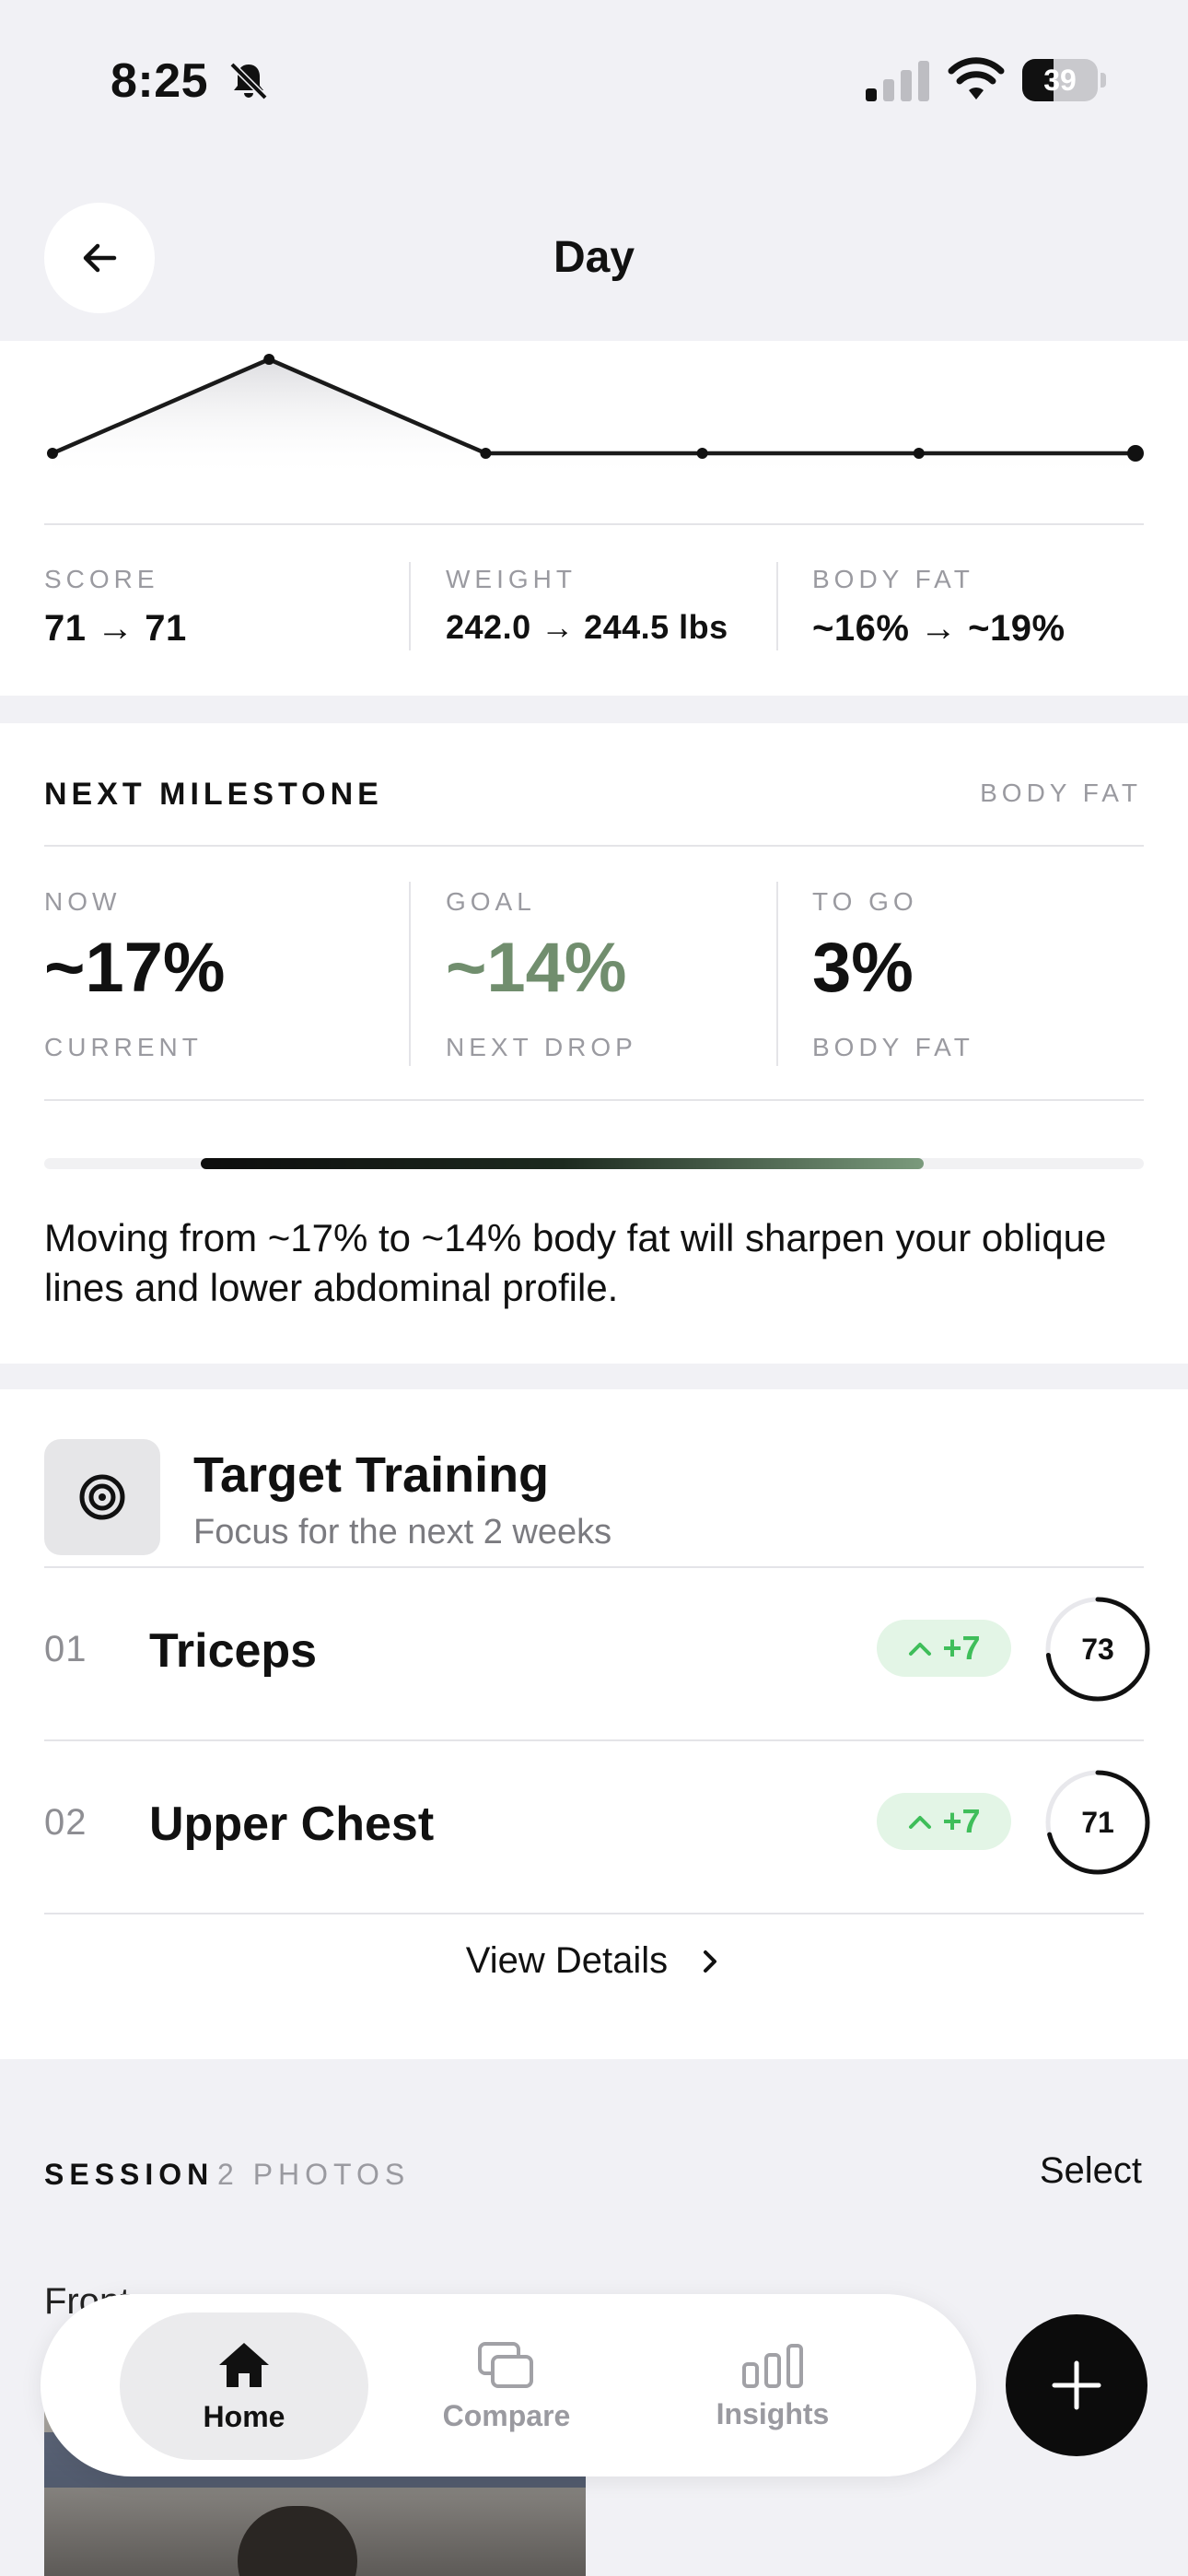 The image size is (1188, 2576). What do you see at coordinates (710, 1961) in the screenshot?
I see `chevron-right-icon` at bounding box center [710, 1961].